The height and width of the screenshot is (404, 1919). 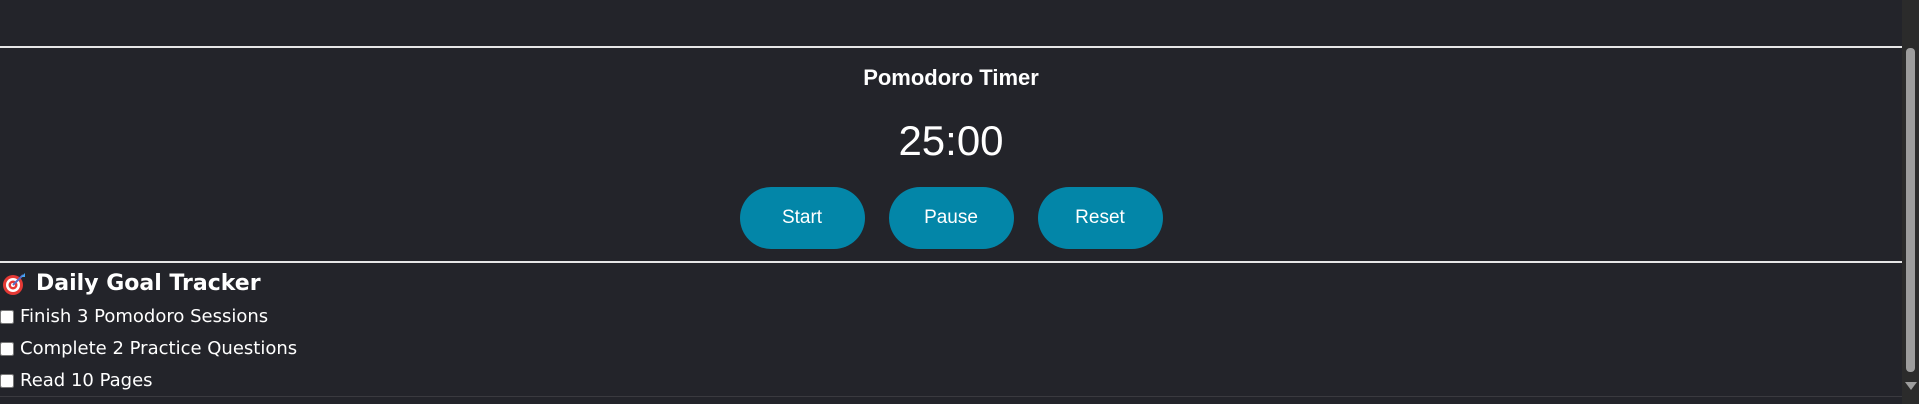 I want to click on scrollbar-thumb, so click(x=1910, y=210).